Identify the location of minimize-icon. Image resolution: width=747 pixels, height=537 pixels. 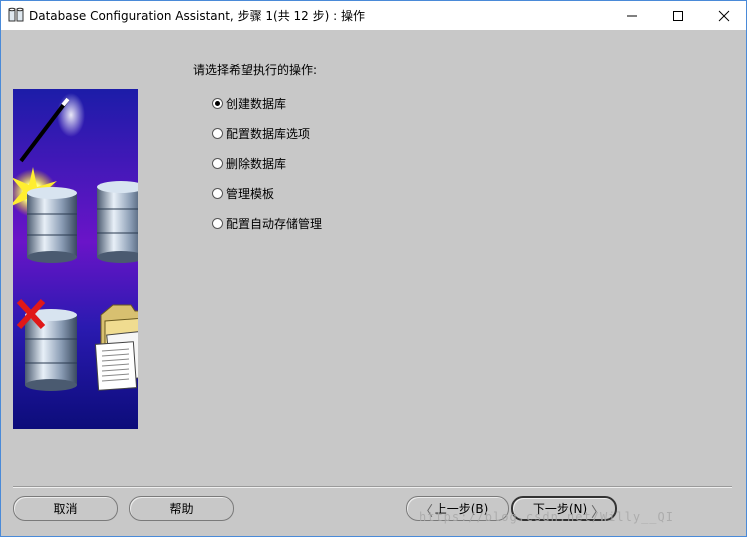
(632, 15).